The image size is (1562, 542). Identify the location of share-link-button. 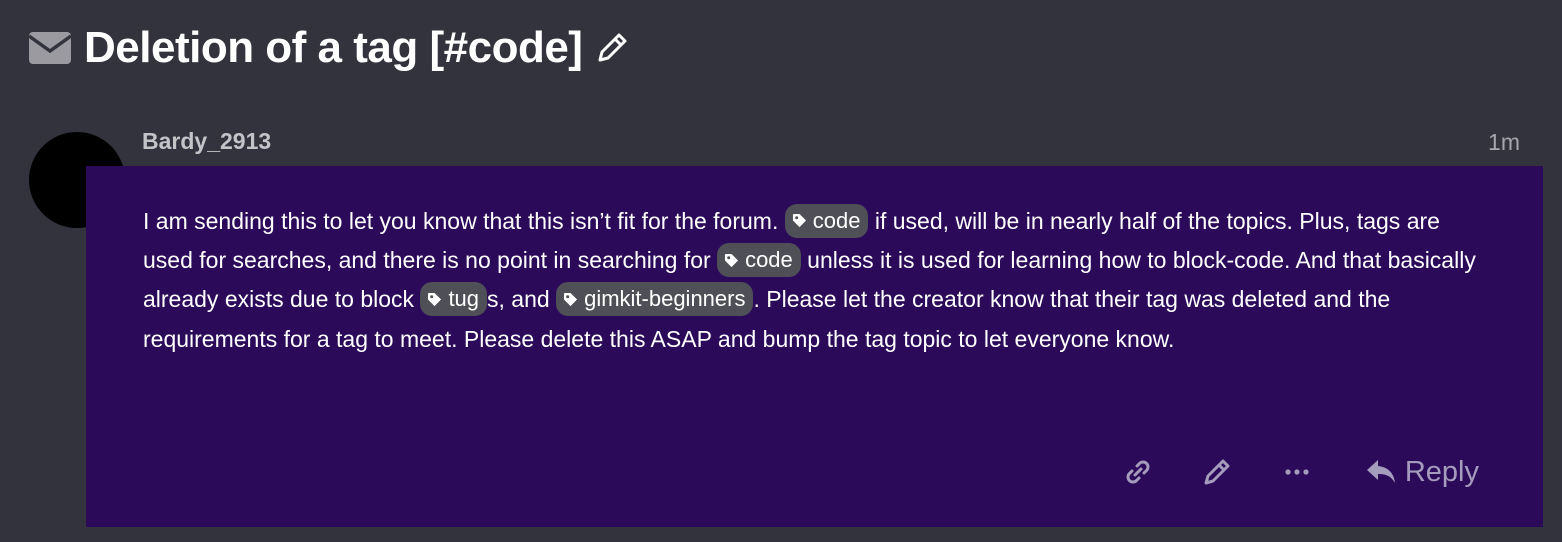
(1138, 472).